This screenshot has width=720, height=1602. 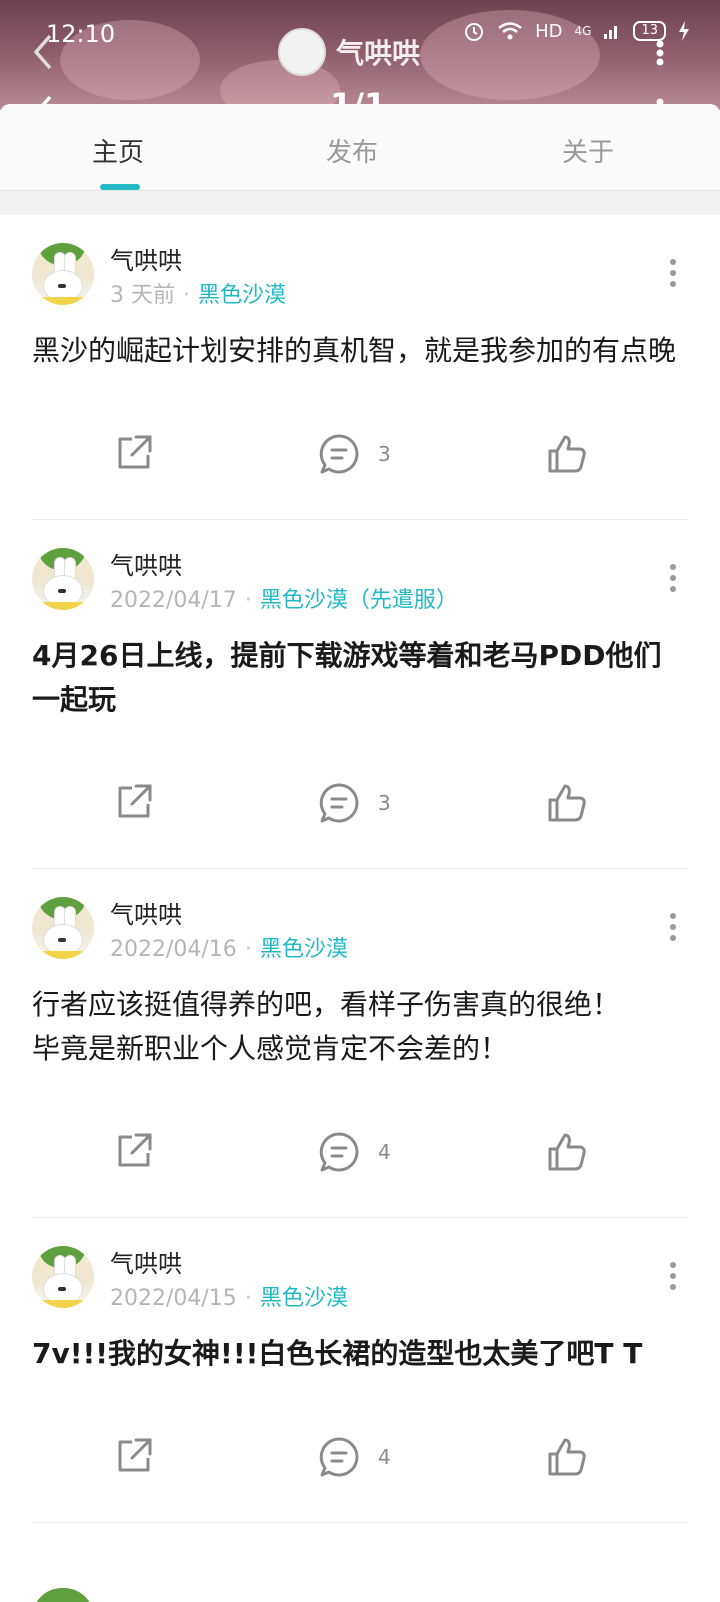 I want to click on tab-home: 主页, so click(x=118, y=150).